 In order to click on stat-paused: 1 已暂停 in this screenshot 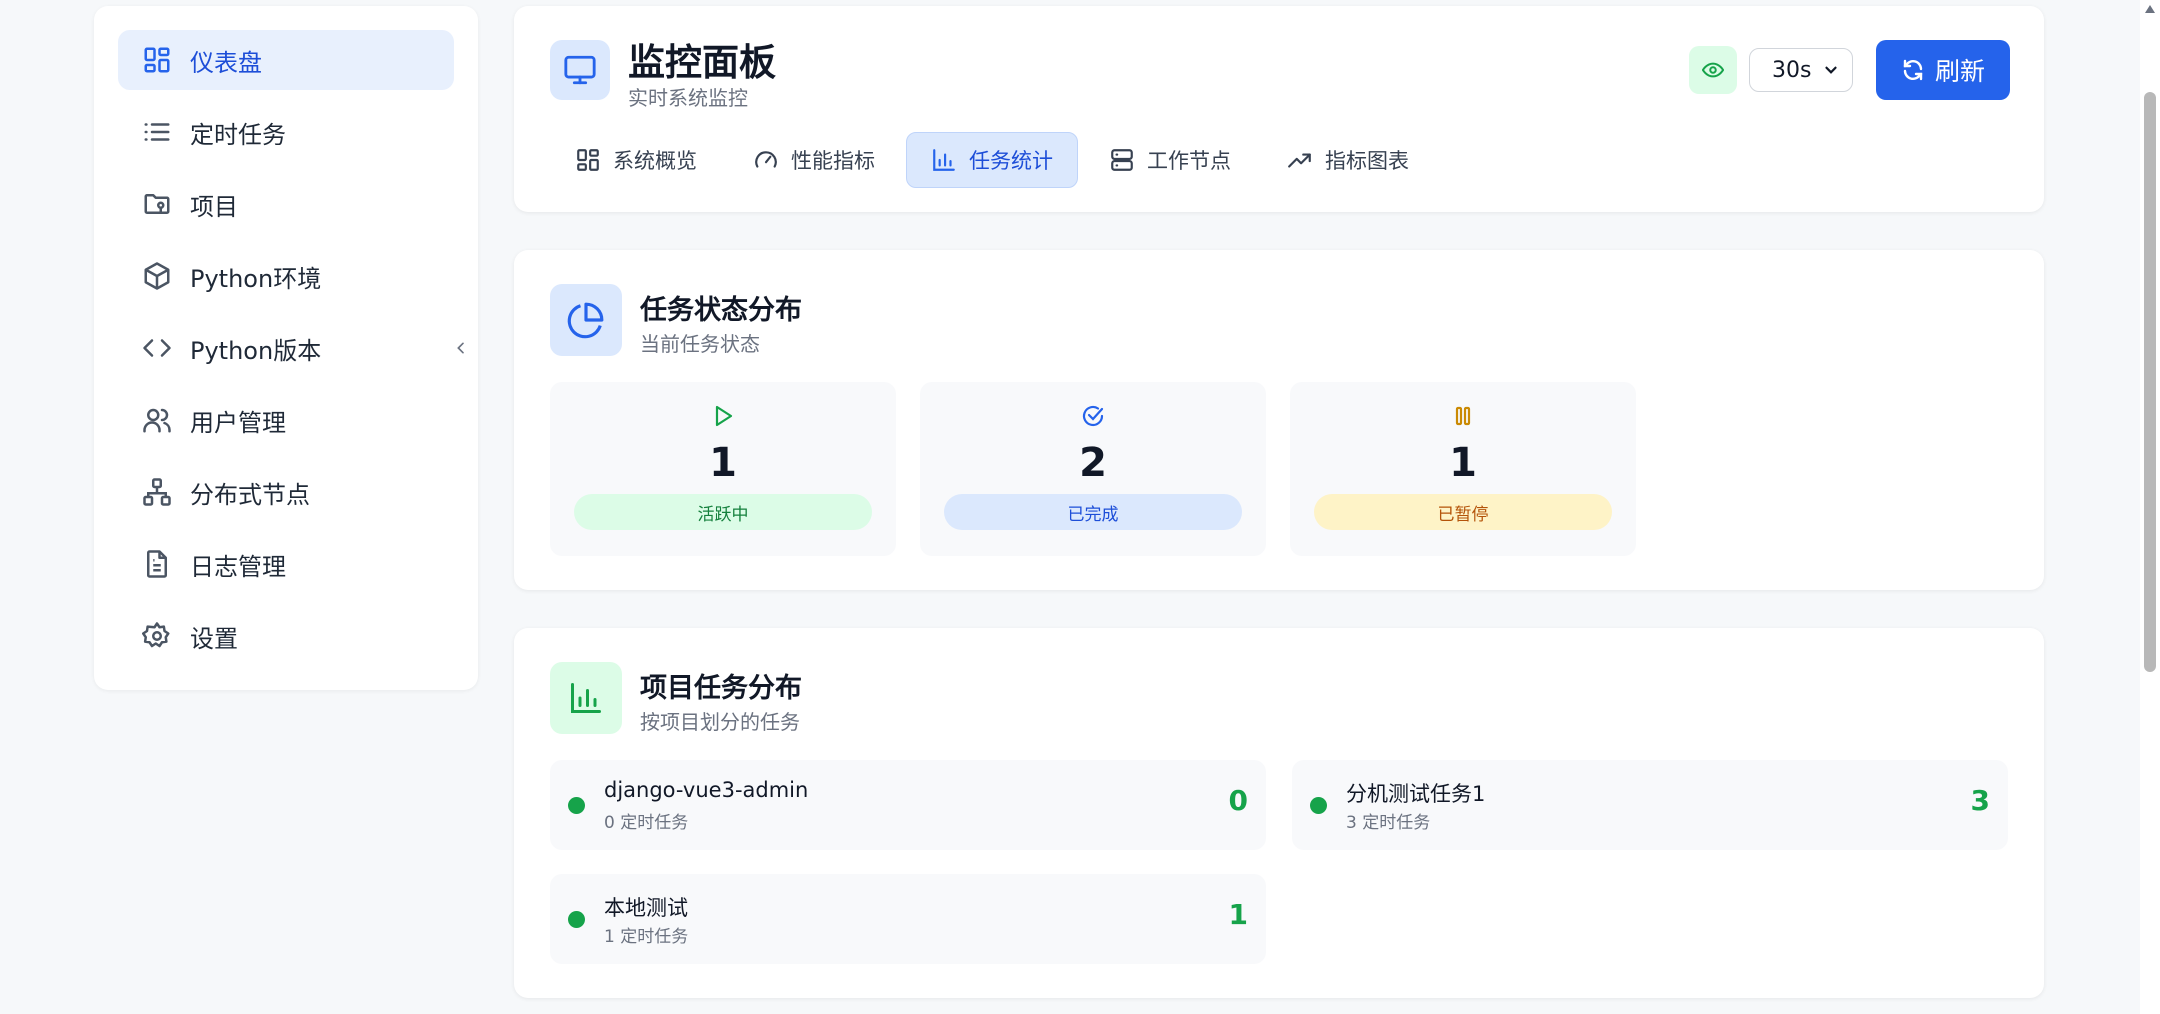, I will do `click(1463, 469)`.